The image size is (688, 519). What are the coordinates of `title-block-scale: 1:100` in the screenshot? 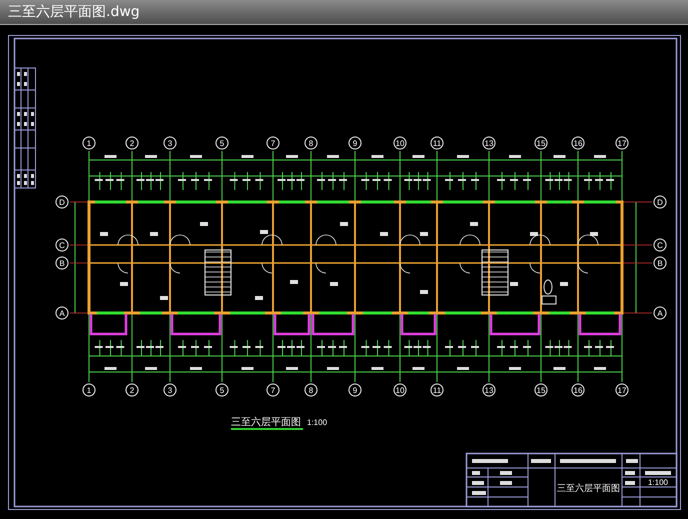 It's located at (658, 482).